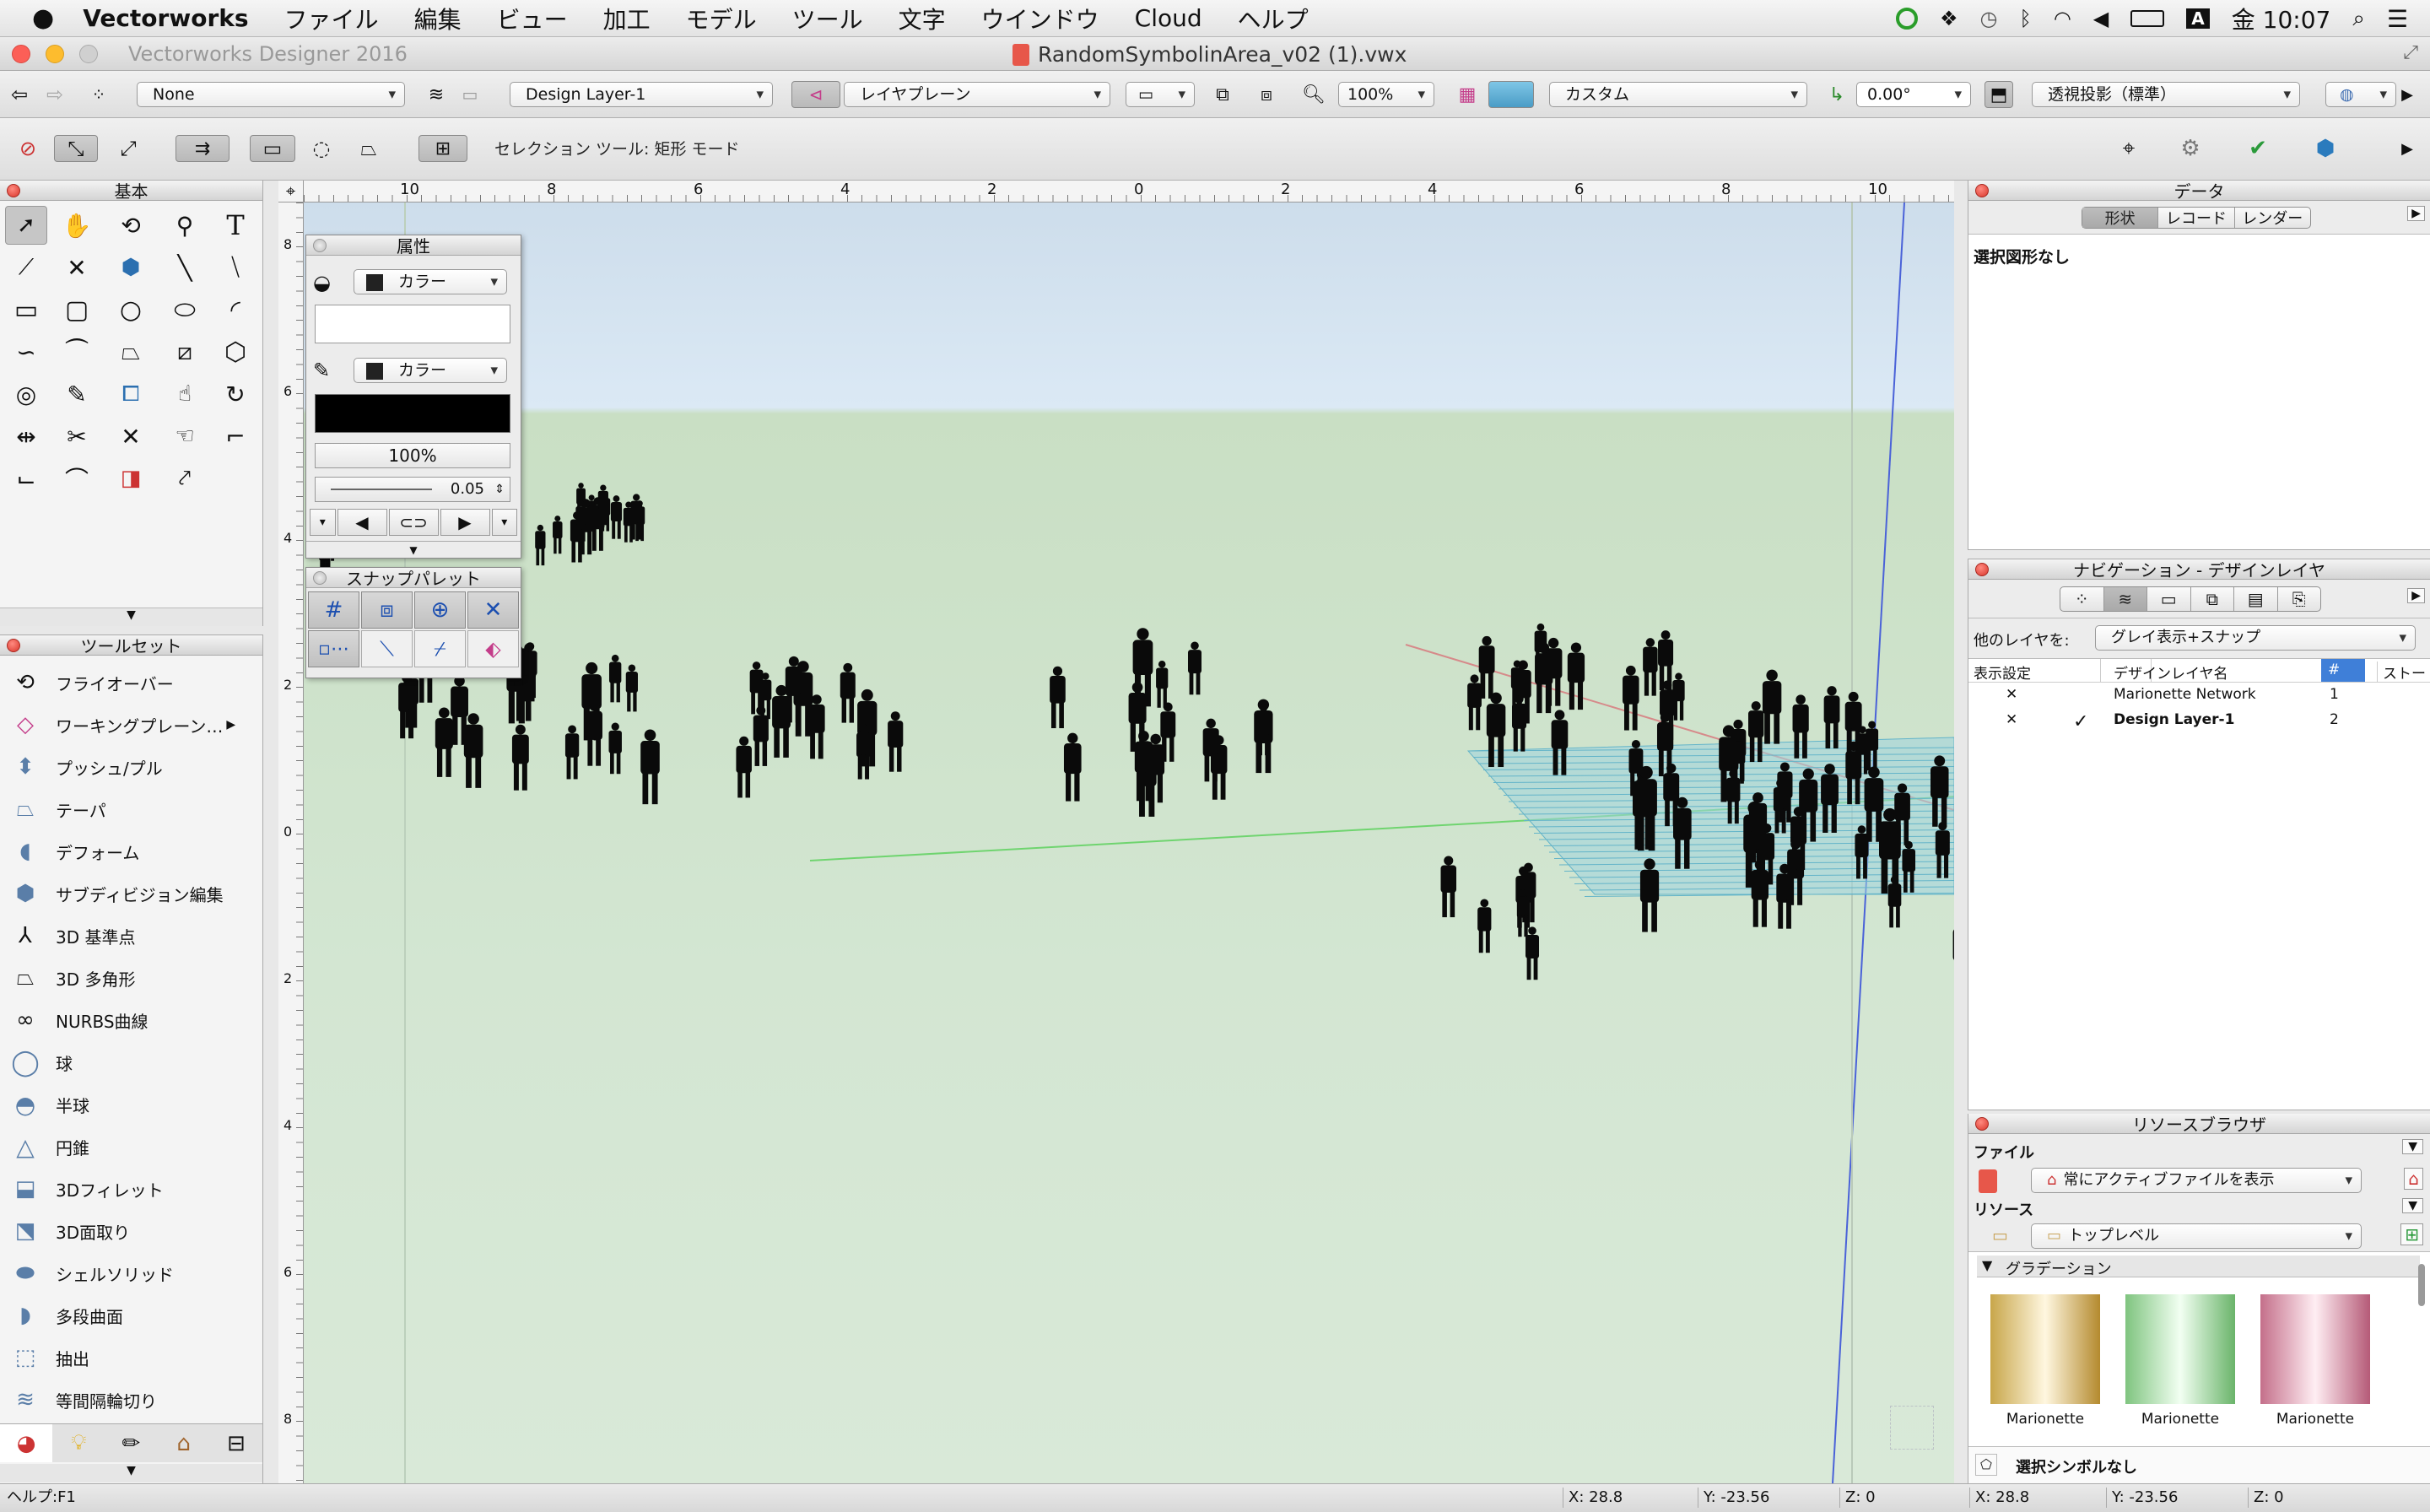 The width and height of the screenshot is (2430, 1512). Describe the element at coordinates (440, 648) in the screenshot. I see `snap-to-tangent-icon: ⌿` at that location.